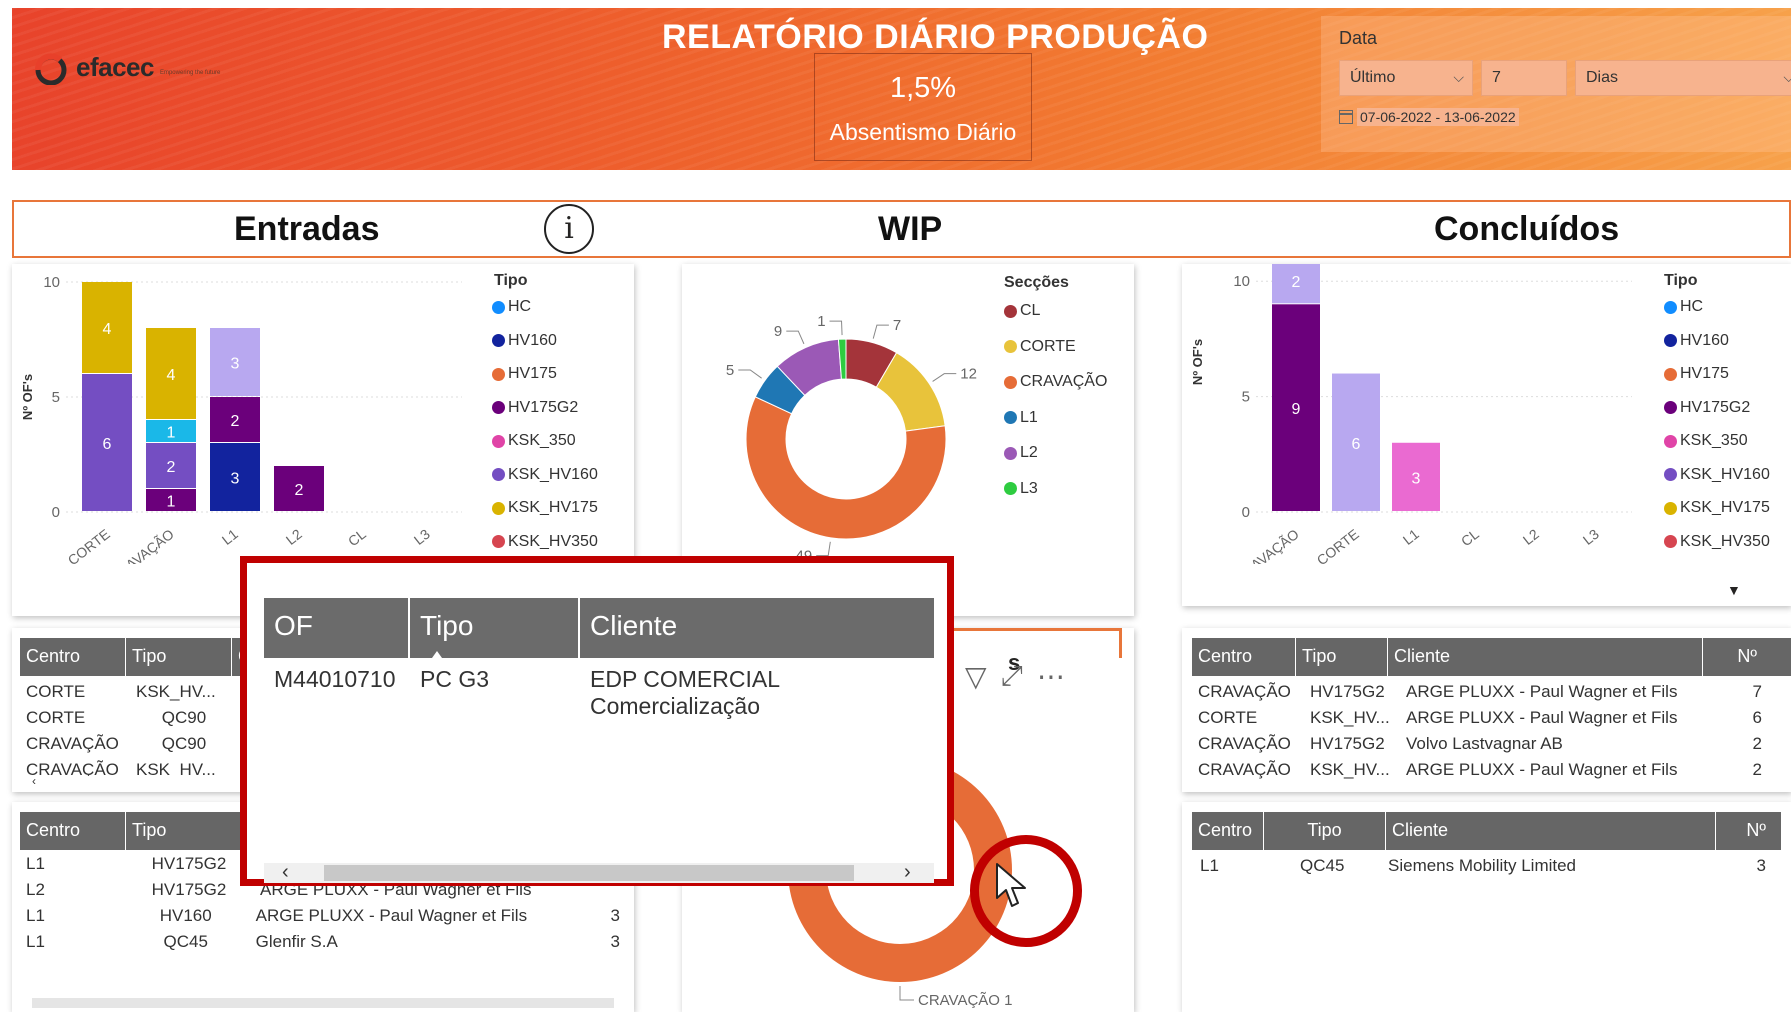 The image size is (1791, 1012). I want to click on legend-label: CRAVAÇÃO, so click(1064, 381).